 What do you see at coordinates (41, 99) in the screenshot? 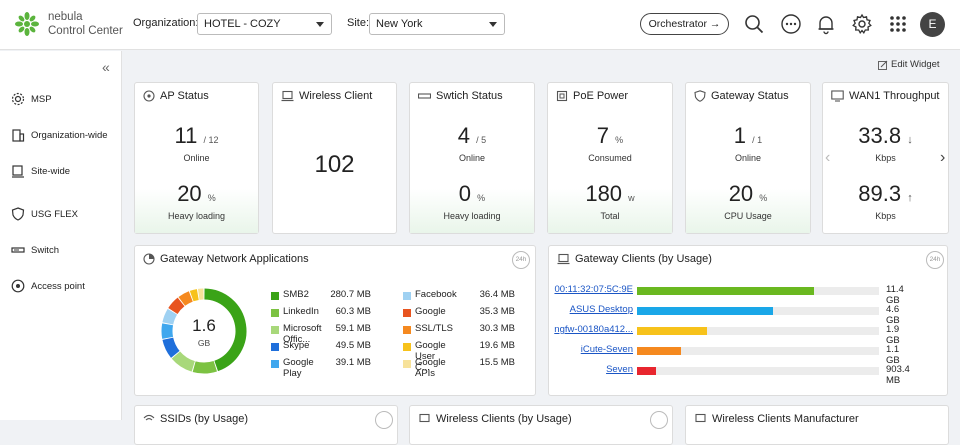
I see `sidebar-item-label: MSP` at bounding box center [41, 99].